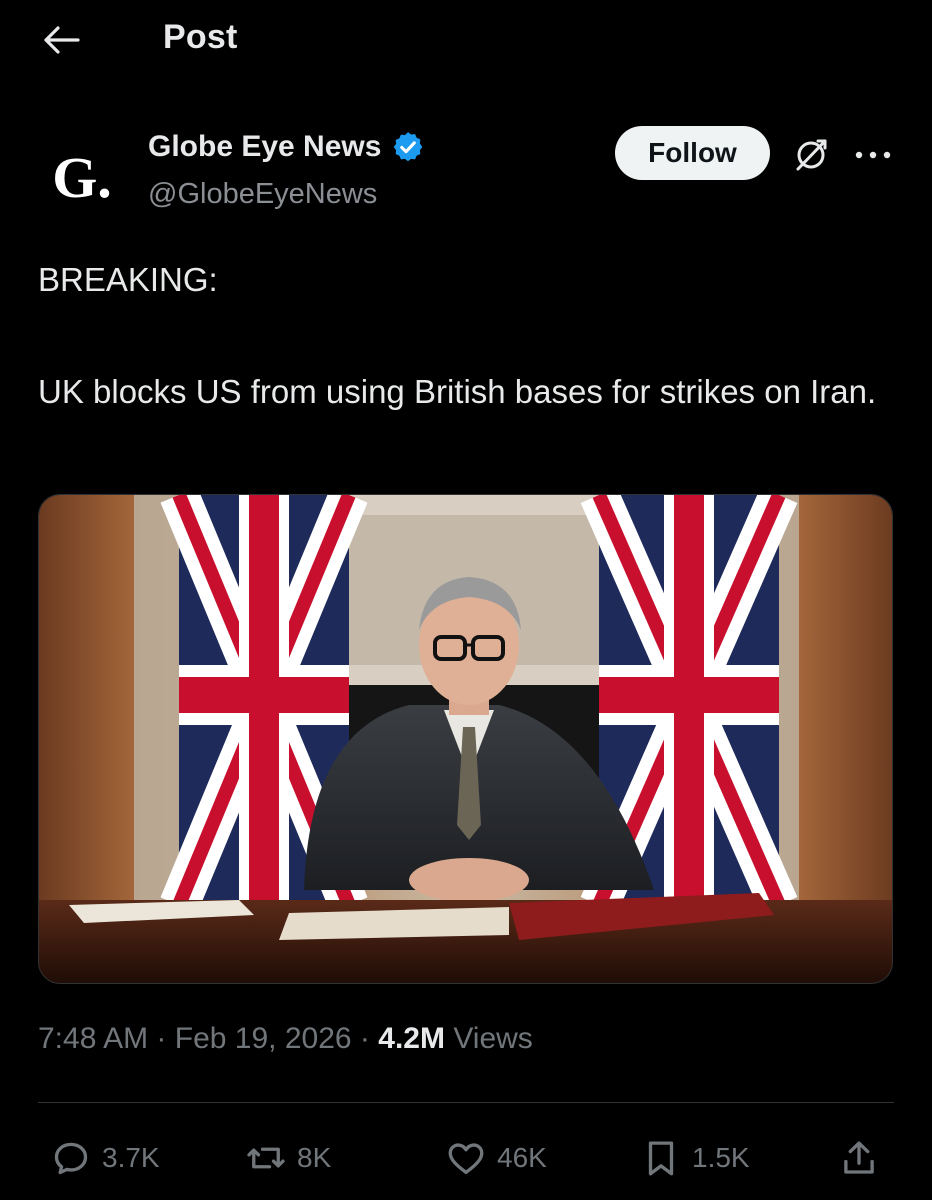 This screenshot has width=932, height=1200. Describe the element at coordinates (128, 279) in the screenshot. I see `post-text-line: BREAKING:` at that location.